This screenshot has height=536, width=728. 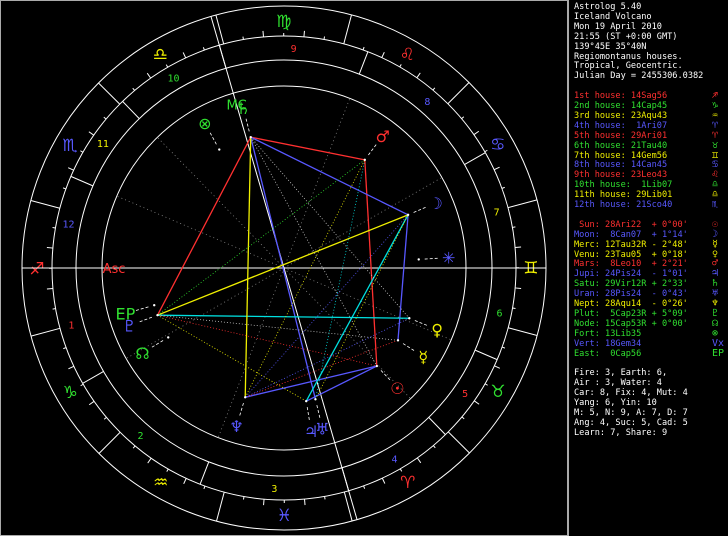 I want to click on house-cusp-row: 12th house: 21Sco40, so click(x=623, y=205).